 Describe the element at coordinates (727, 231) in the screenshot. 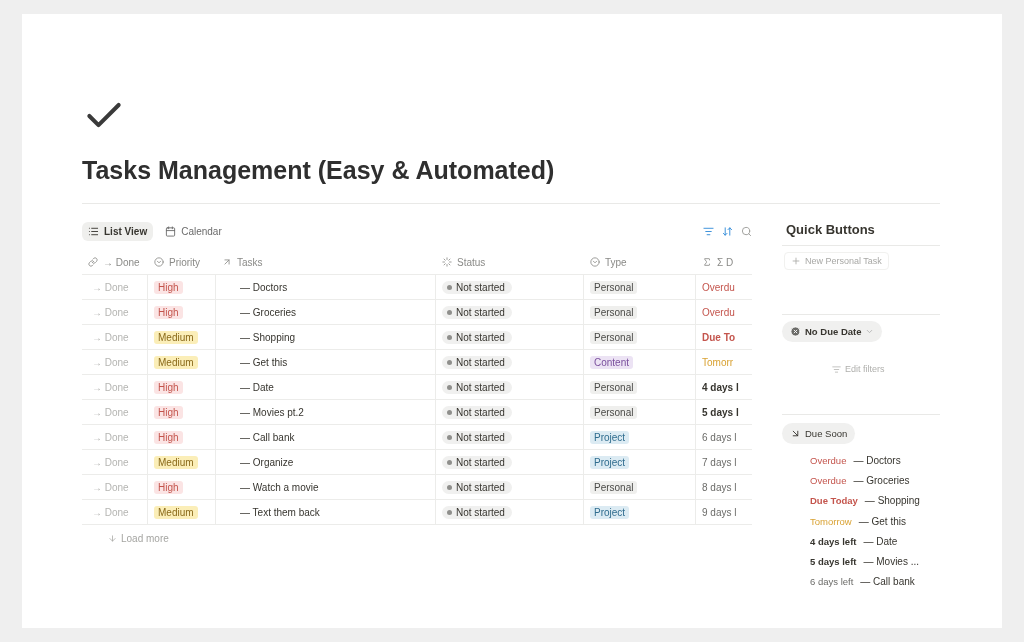

I see `sort-icon` at that location.